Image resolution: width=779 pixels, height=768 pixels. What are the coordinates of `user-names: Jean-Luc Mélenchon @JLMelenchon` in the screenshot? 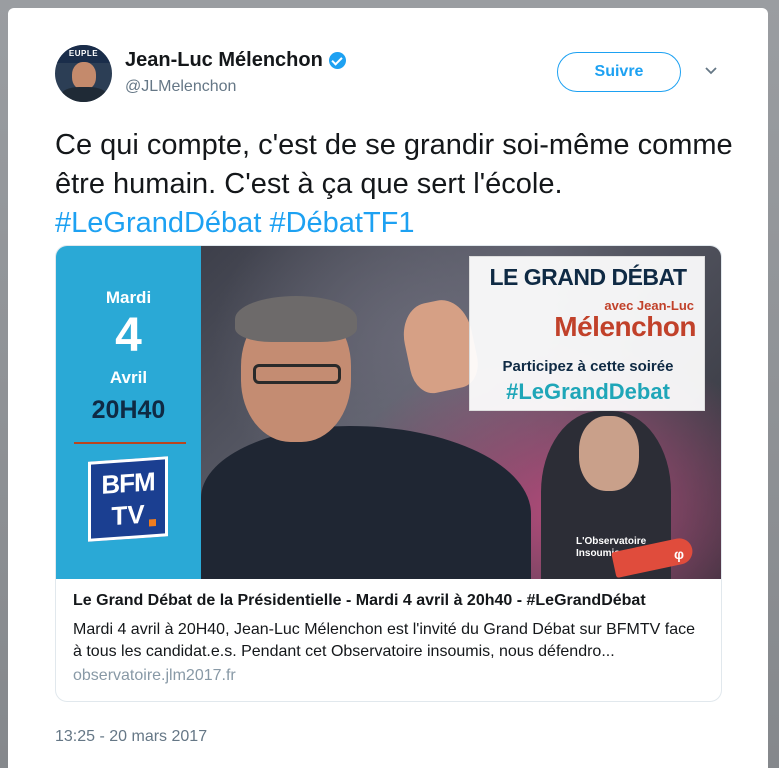 It's located at (235, 72).